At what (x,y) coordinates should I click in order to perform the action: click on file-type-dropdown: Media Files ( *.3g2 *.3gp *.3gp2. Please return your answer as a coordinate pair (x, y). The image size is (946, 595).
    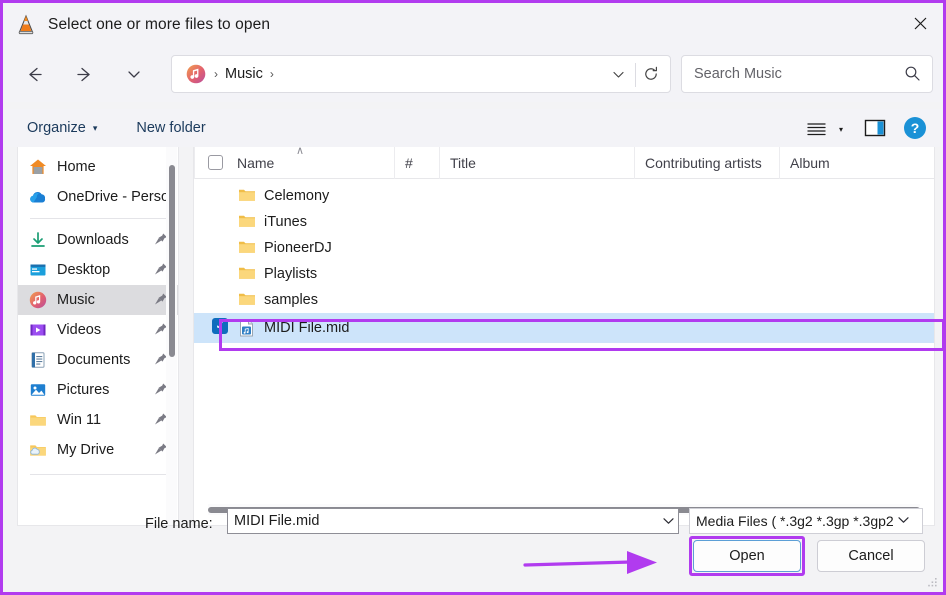
    Looking at the image, I should click on (806, 521).